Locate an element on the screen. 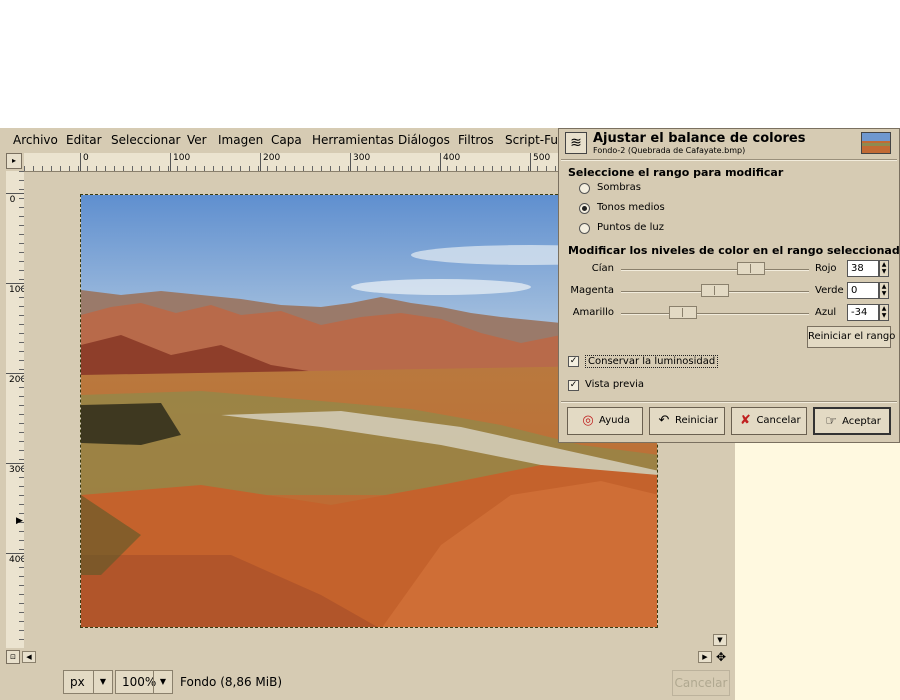 Image resolution: width=900 pixels, height=700 pixels. slider-right-label: Rojo is located at coordinates (826, 268).